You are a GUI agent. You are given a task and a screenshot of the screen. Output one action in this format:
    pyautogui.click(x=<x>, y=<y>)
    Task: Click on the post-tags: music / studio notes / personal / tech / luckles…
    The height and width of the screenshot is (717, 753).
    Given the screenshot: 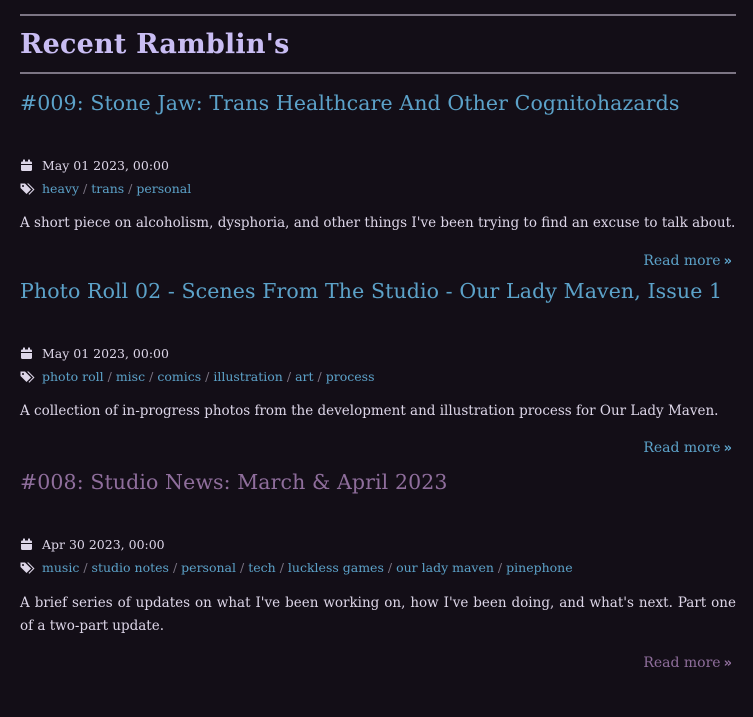 What is the action you would take?
    pyautogui.click(x=378, y=567)
    